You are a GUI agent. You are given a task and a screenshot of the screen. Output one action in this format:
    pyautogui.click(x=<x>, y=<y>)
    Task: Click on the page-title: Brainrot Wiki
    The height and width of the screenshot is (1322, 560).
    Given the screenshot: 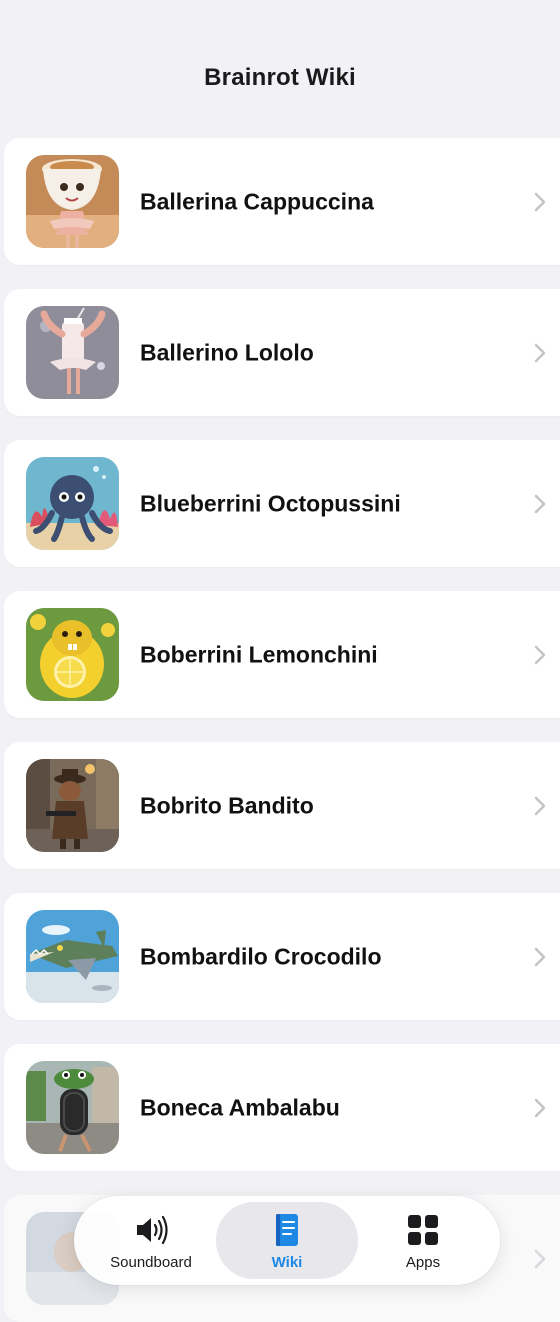 What is the action you would take?
    pyautogui.click(x=280, y=77)
    